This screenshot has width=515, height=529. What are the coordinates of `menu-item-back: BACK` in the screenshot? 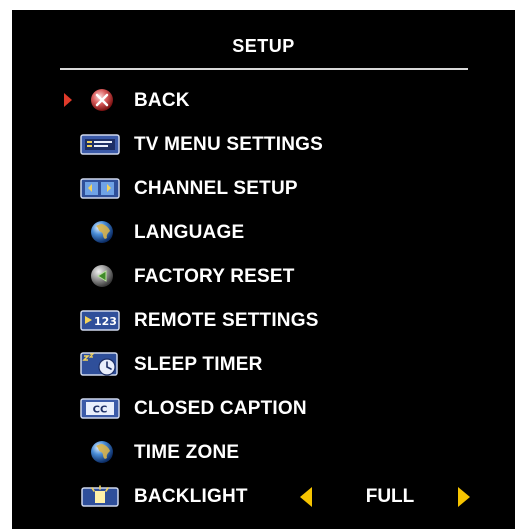 It's located at (263, 100).